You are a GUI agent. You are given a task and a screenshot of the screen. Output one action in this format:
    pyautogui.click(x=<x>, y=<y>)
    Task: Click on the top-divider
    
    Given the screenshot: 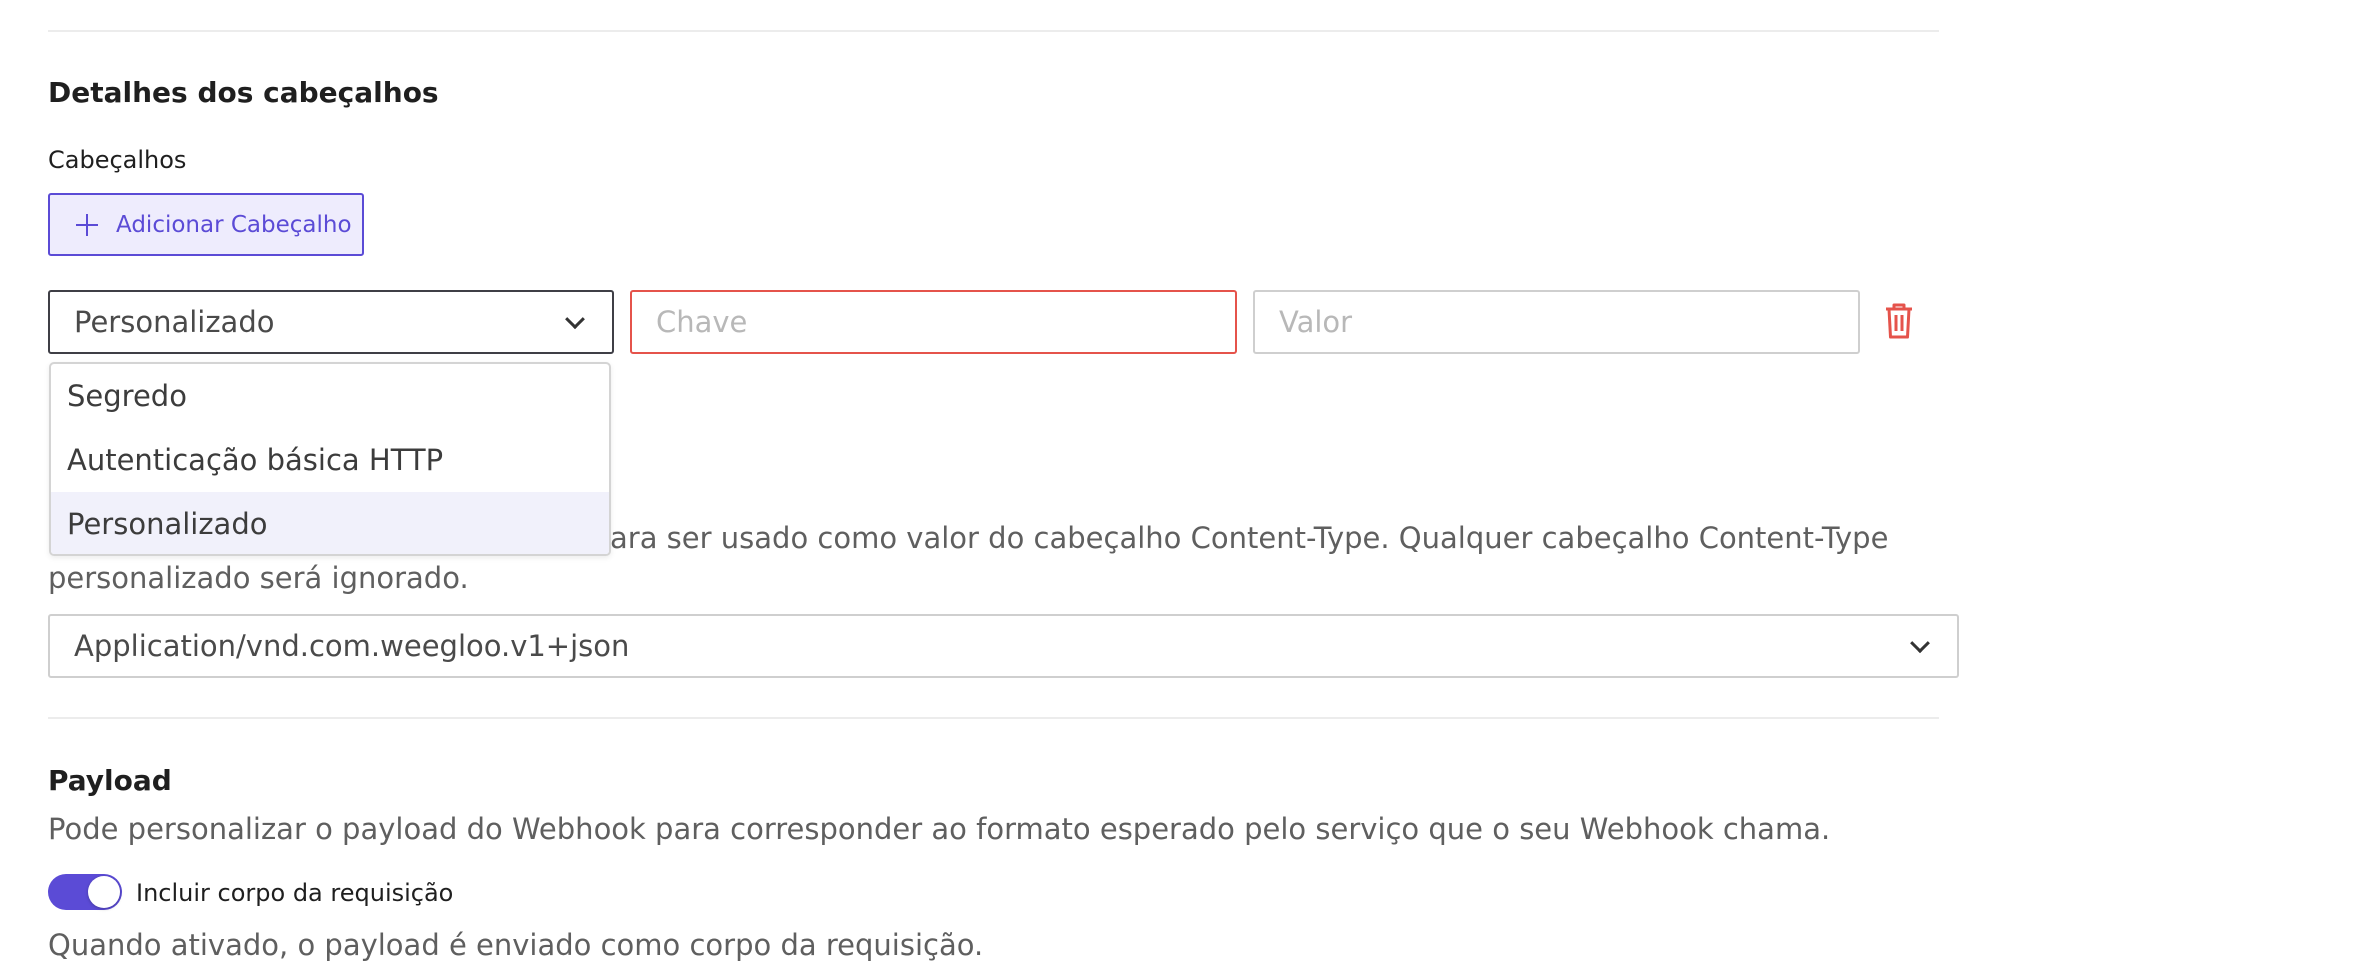 What is the action you would take?
    pyautogui.click(x=993, y=31)
    